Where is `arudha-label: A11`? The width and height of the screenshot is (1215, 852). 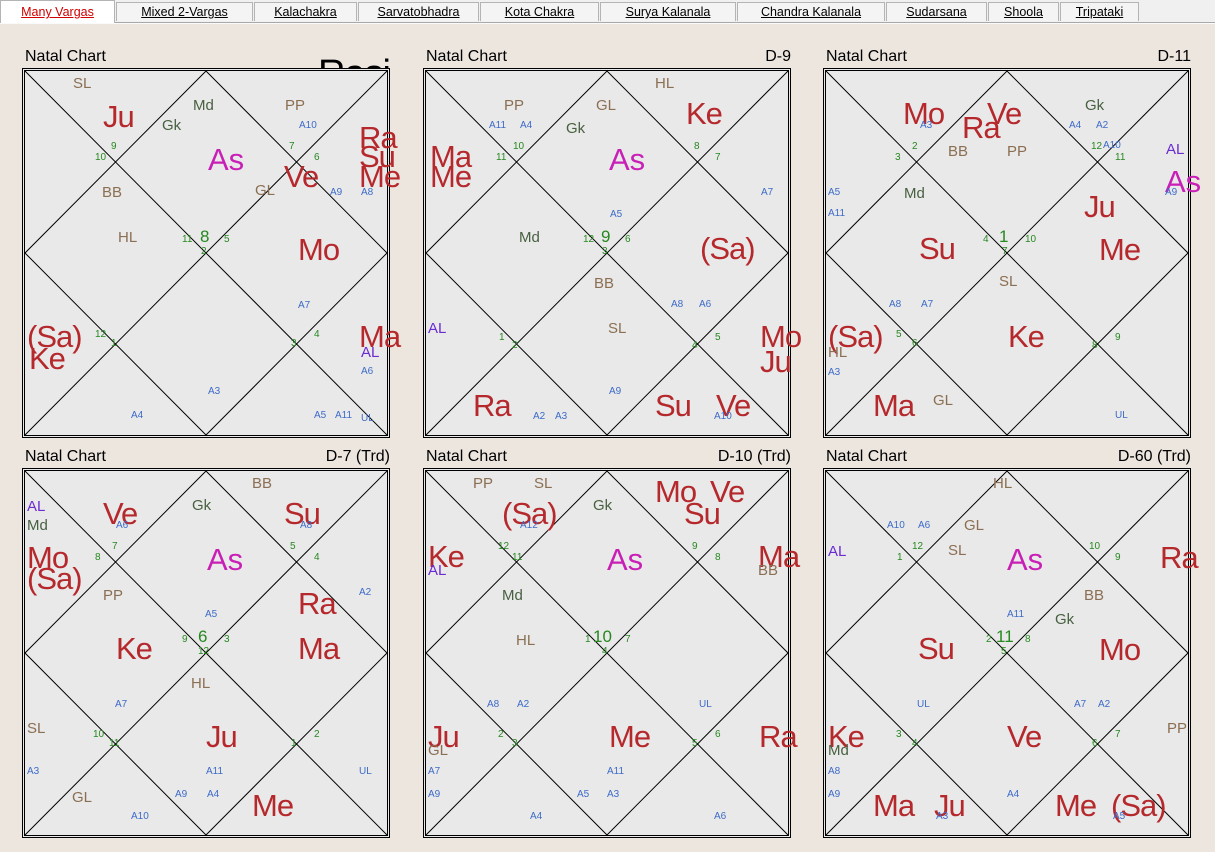
arudha-label: A11 is located at coordinates (344, 415).